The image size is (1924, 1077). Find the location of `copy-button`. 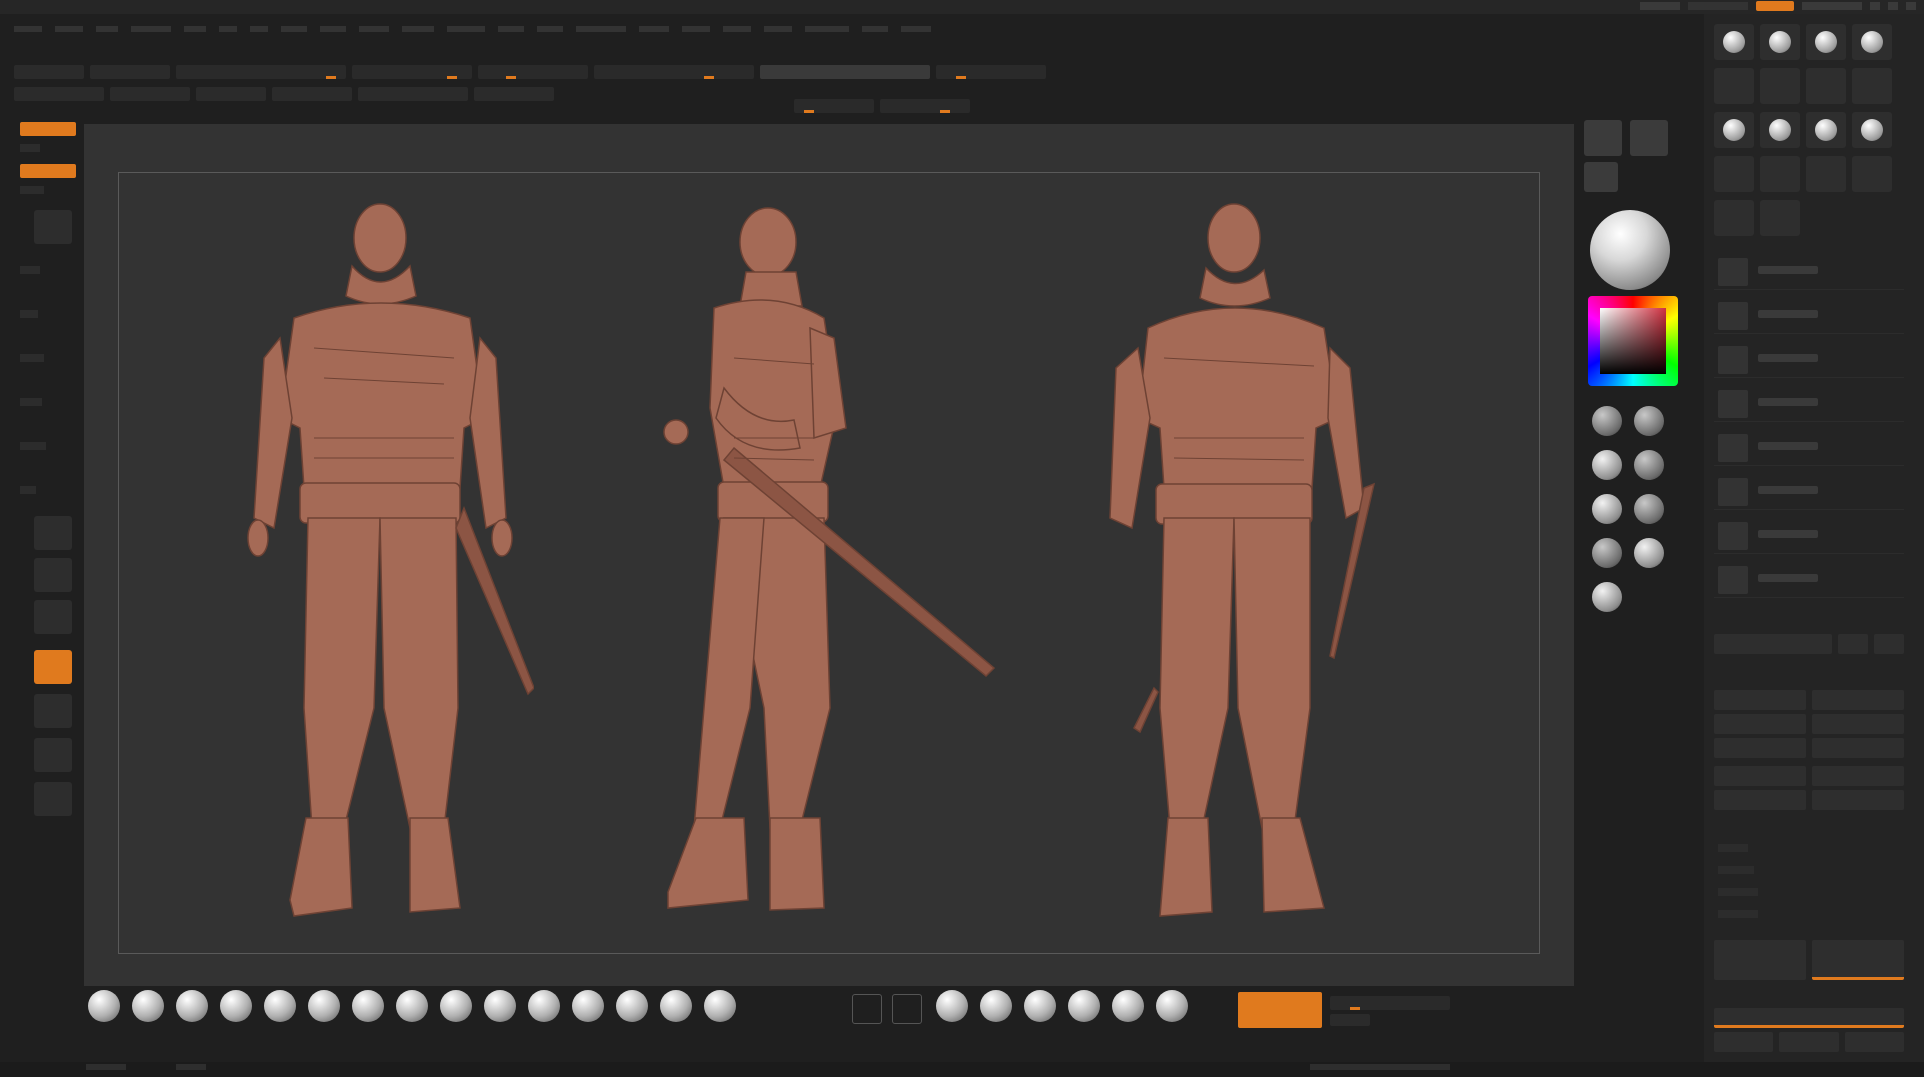

copy-button is located at coordinates (1760, 748).